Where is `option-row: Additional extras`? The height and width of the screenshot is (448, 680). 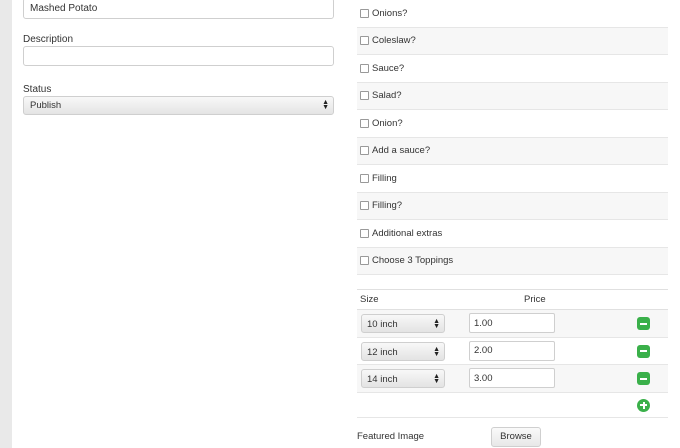 option-row: Additional extras is located at coordinates (512, 234).